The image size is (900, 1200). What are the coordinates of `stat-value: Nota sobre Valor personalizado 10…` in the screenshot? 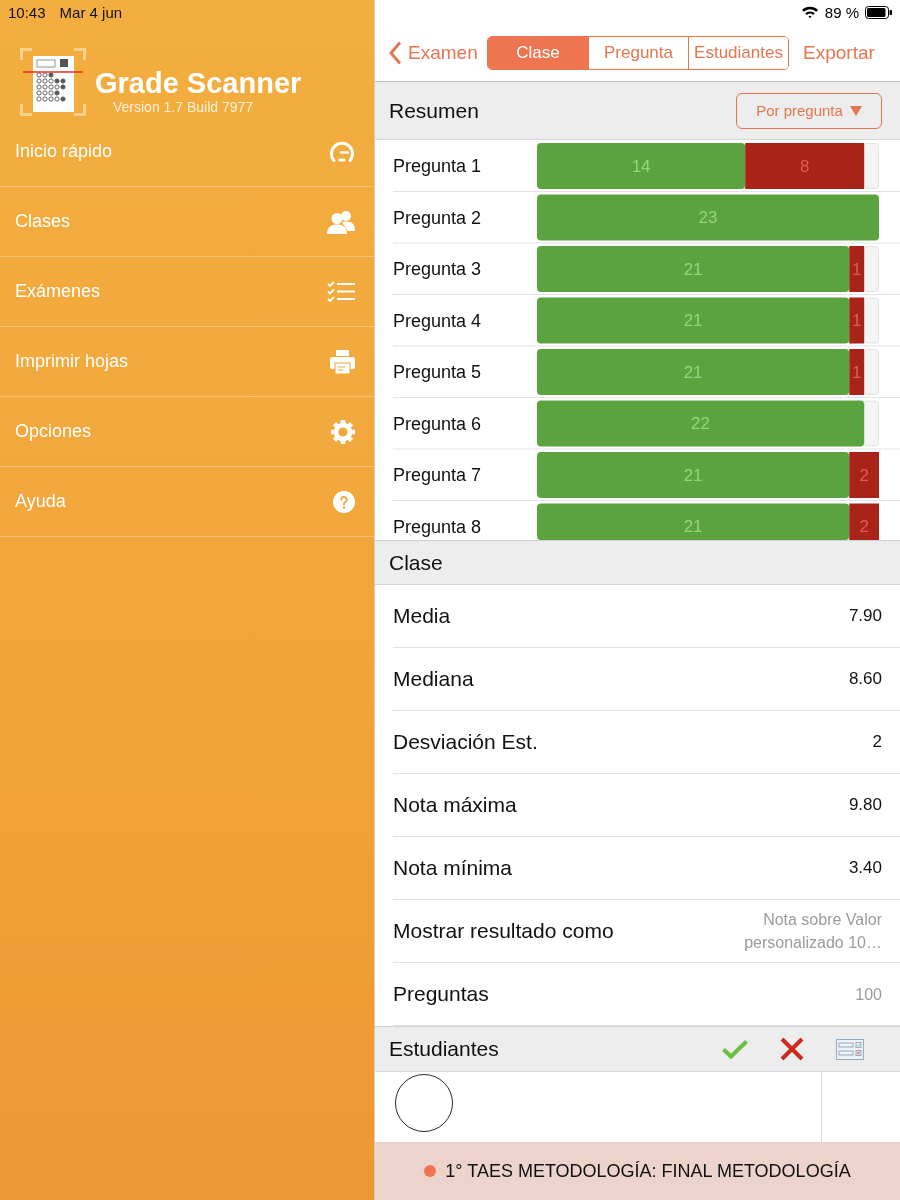 It's located at (812, 931).